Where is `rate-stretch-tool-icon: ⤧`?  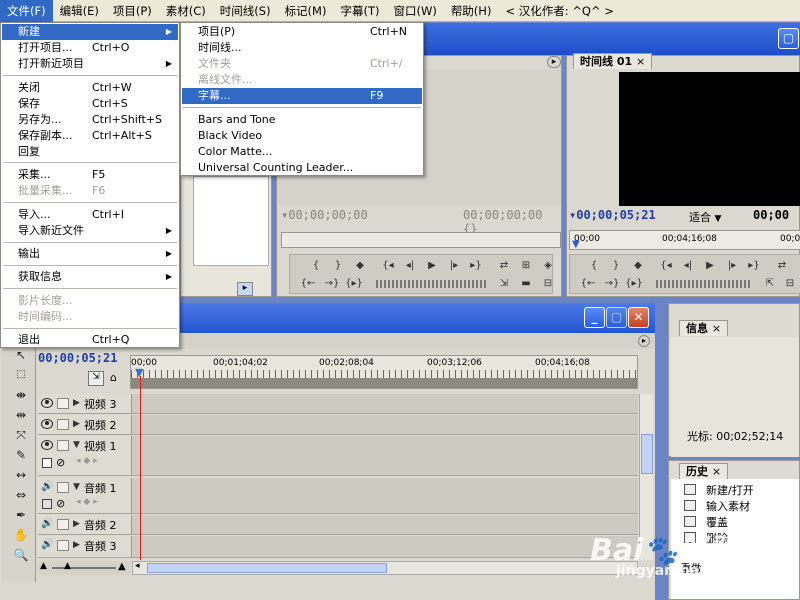 rate-stretch-tool-icon: ⤧ is located at coordinates (21, 435).